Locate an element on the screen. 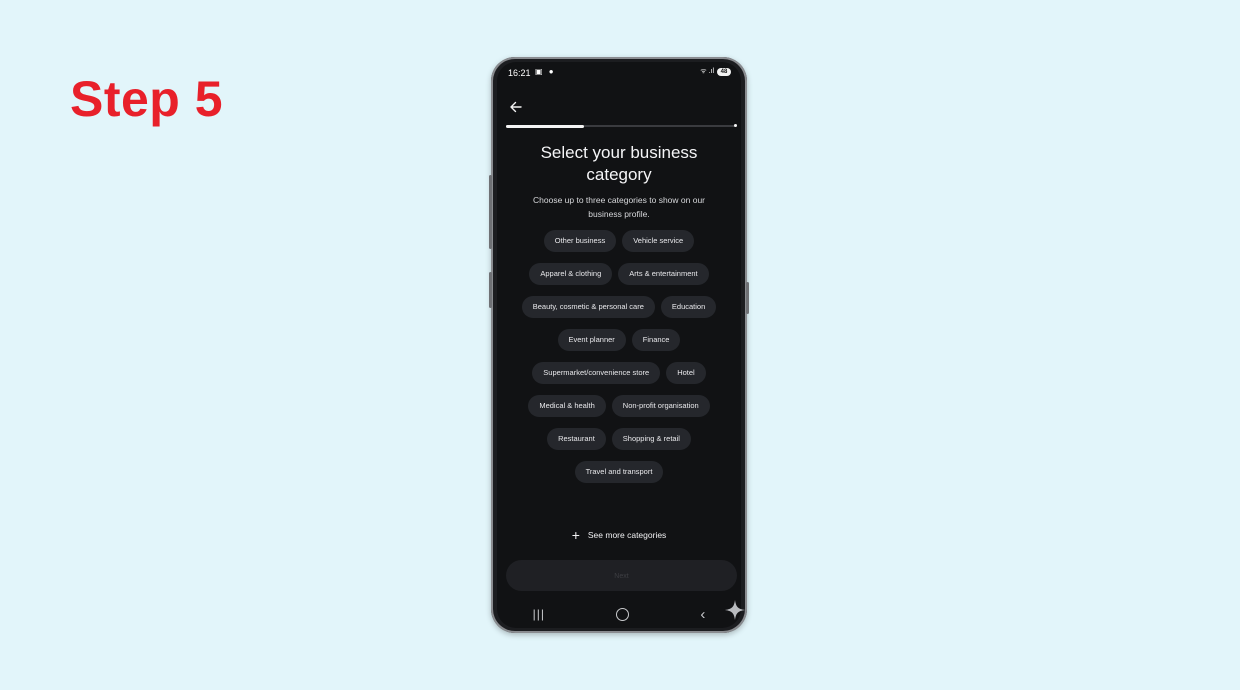 This screenshot has height=690, width=1240. notification-icons: ▣ ● is located at coordinates (545, 71).